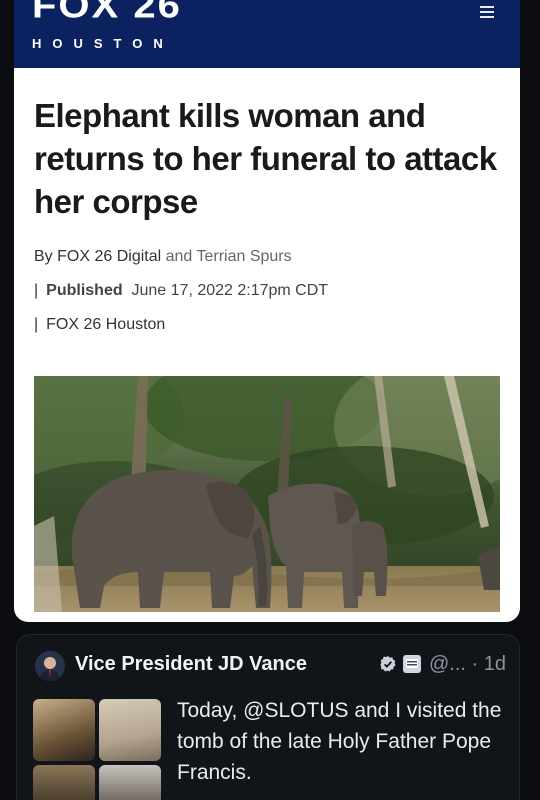 The width and height of the screenshot is (540, 800). I want to click on post-time: · 1d, so click(489, 664).